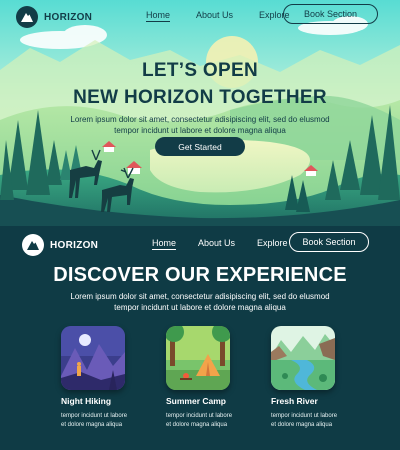 The width and height of the screenshot is (400, 450). I want to click on card-title: Night Hiking, so click(86, 401).